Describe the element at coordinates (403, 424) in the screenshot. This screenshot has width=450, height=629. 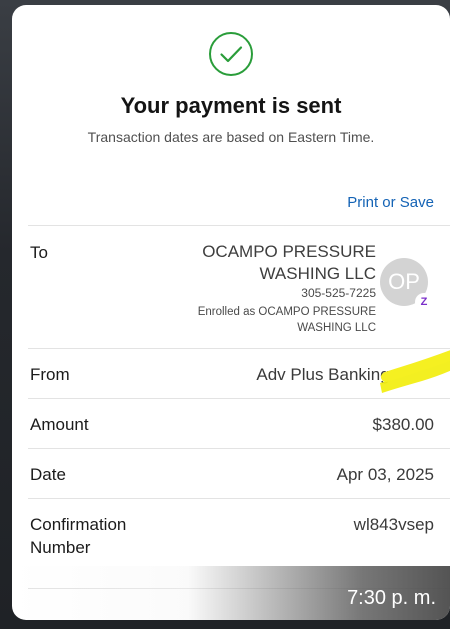
I see `amount-value: $380.00` at that location.